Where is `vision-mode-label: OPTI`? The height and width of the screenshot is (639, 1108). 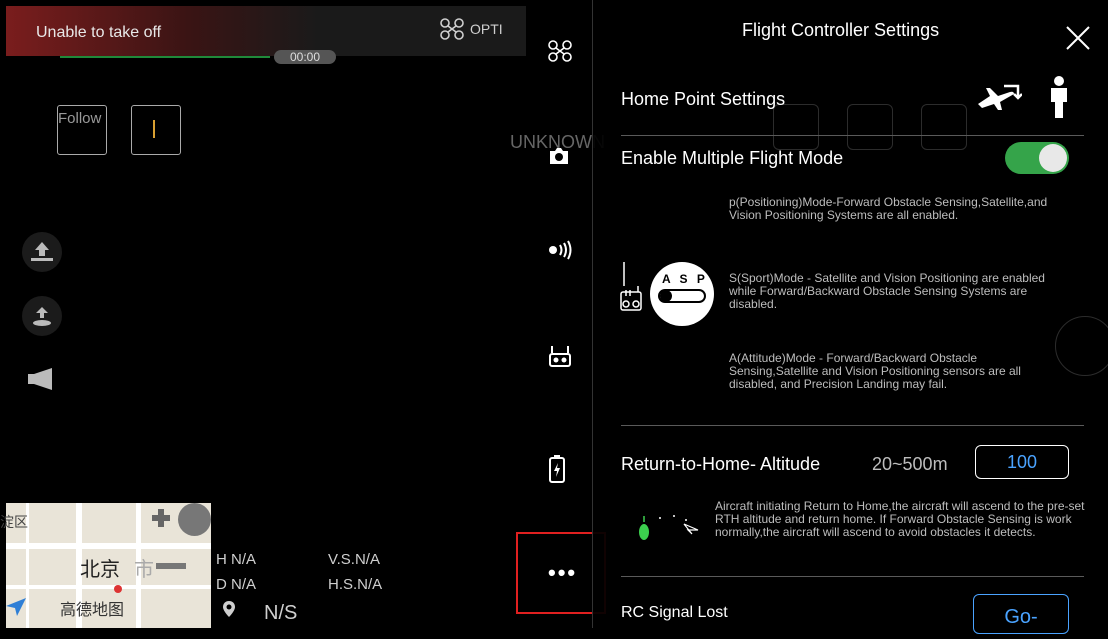 vision-mode-label: OPTI is located at coordinates (486, 29).